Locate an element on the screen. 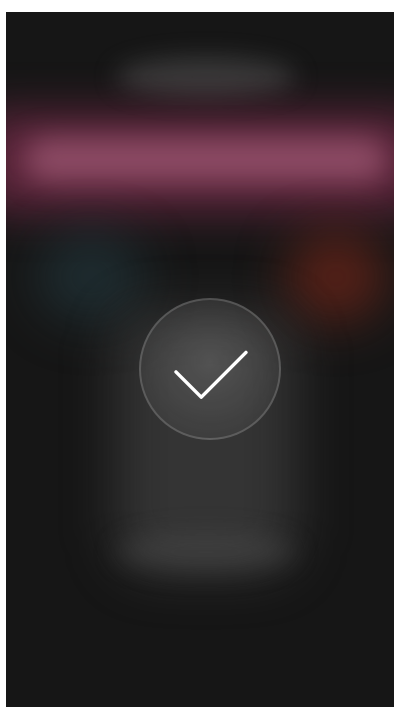 This screenshot has width=399, height=713. success-indicator is located at coordinates (210, 369).